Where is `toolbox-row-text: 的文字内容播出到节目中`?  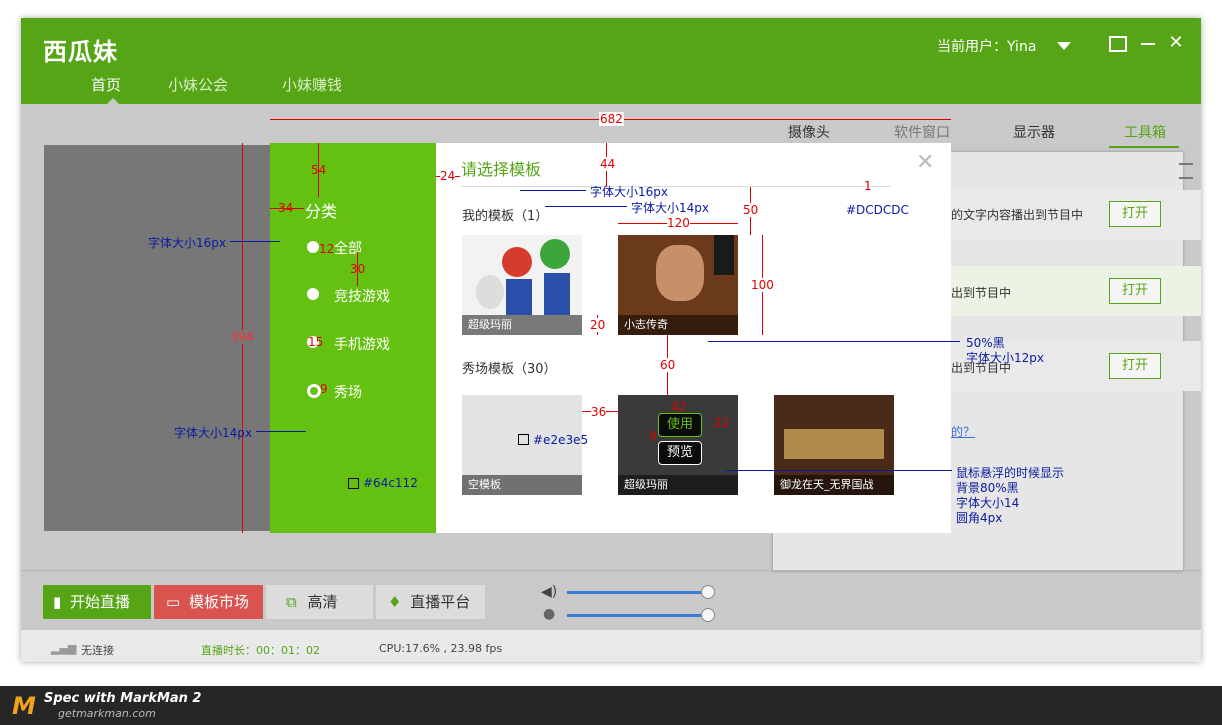 toolbox-row-text: 的文字内容播出到节目中 is located at coordinates (1017, 215).